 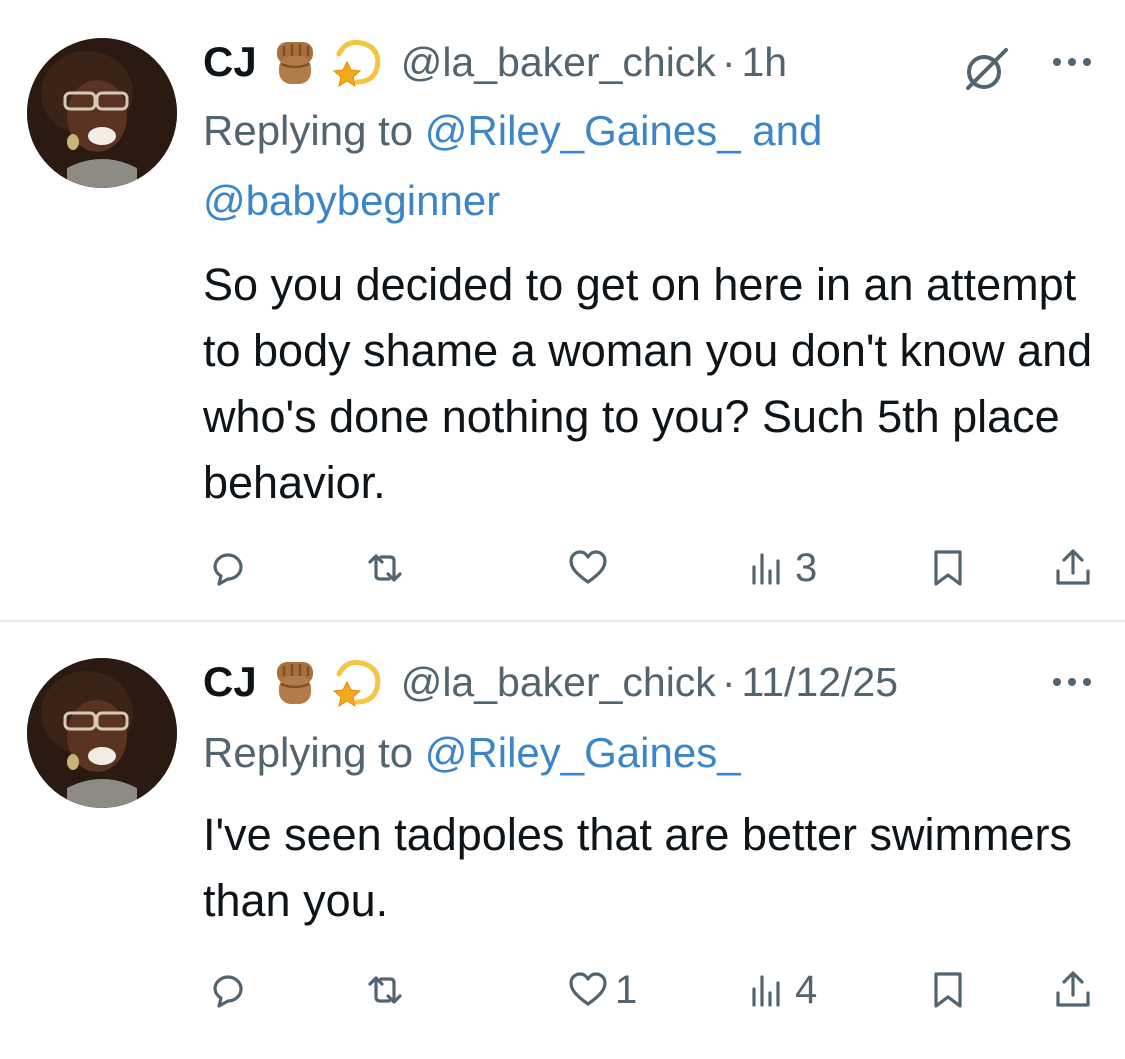 I want to click on tweet-actions: 3, so click(x=562, y=568).